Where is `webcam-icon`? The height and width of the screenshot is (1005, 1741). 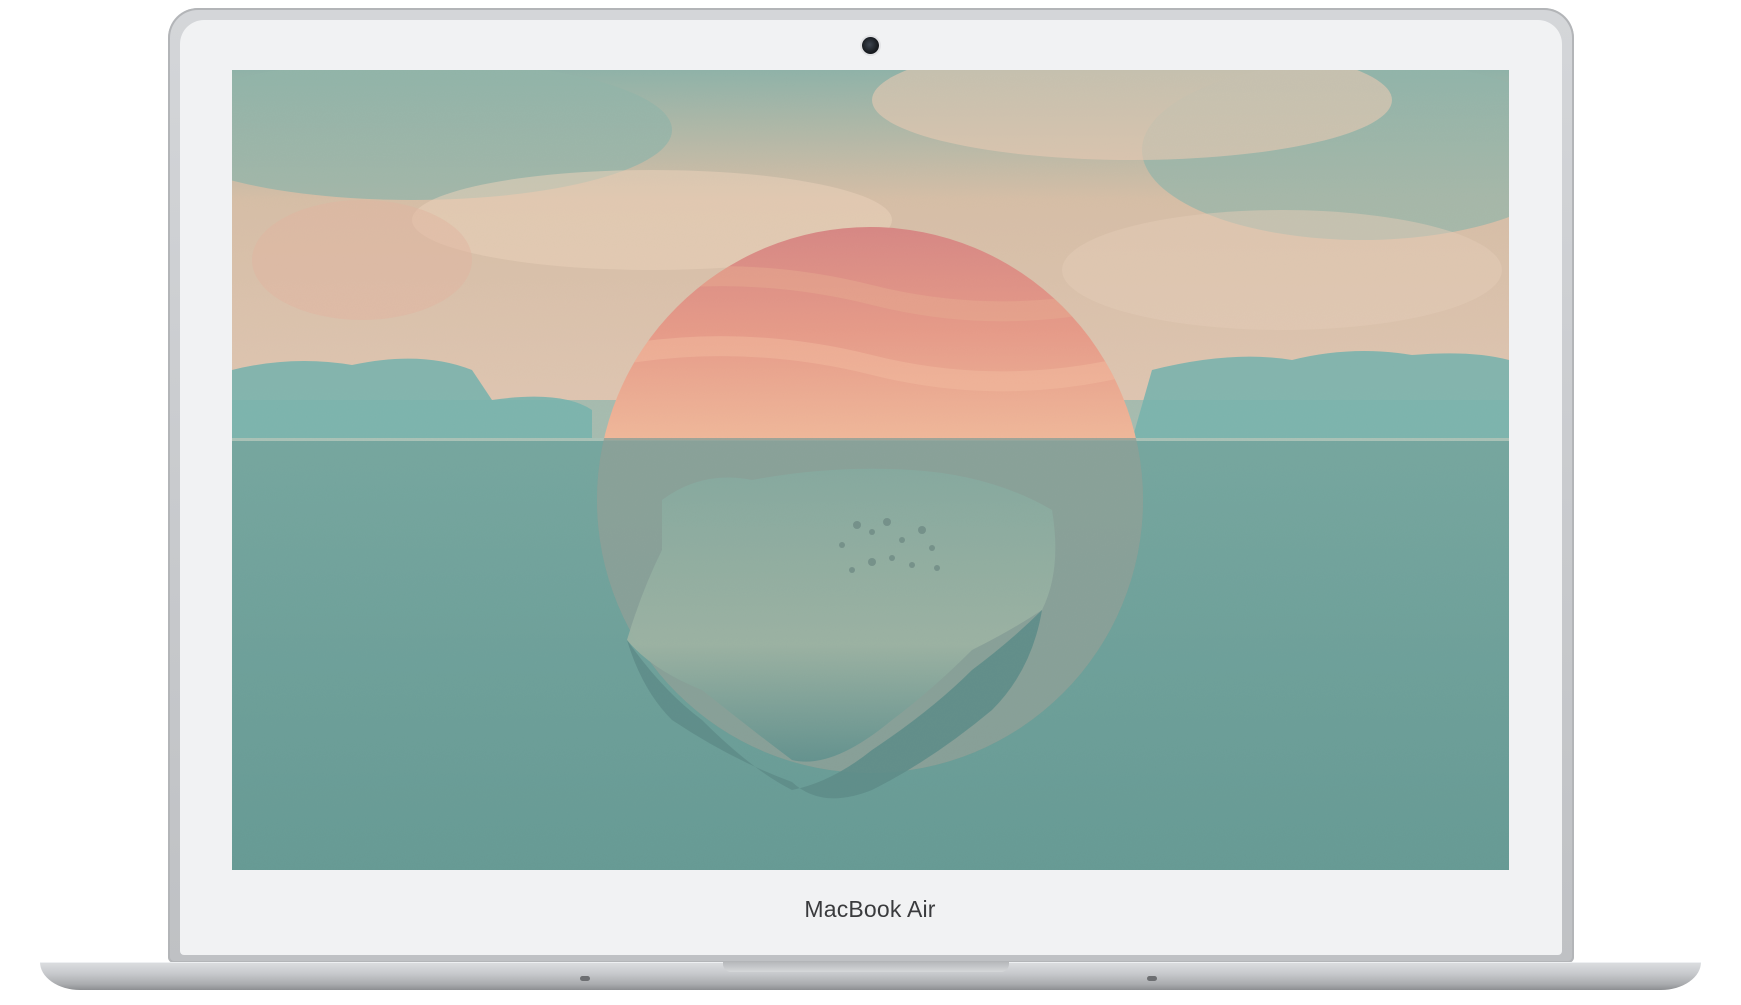
webcam-icon is located at coordinates (870, 45).